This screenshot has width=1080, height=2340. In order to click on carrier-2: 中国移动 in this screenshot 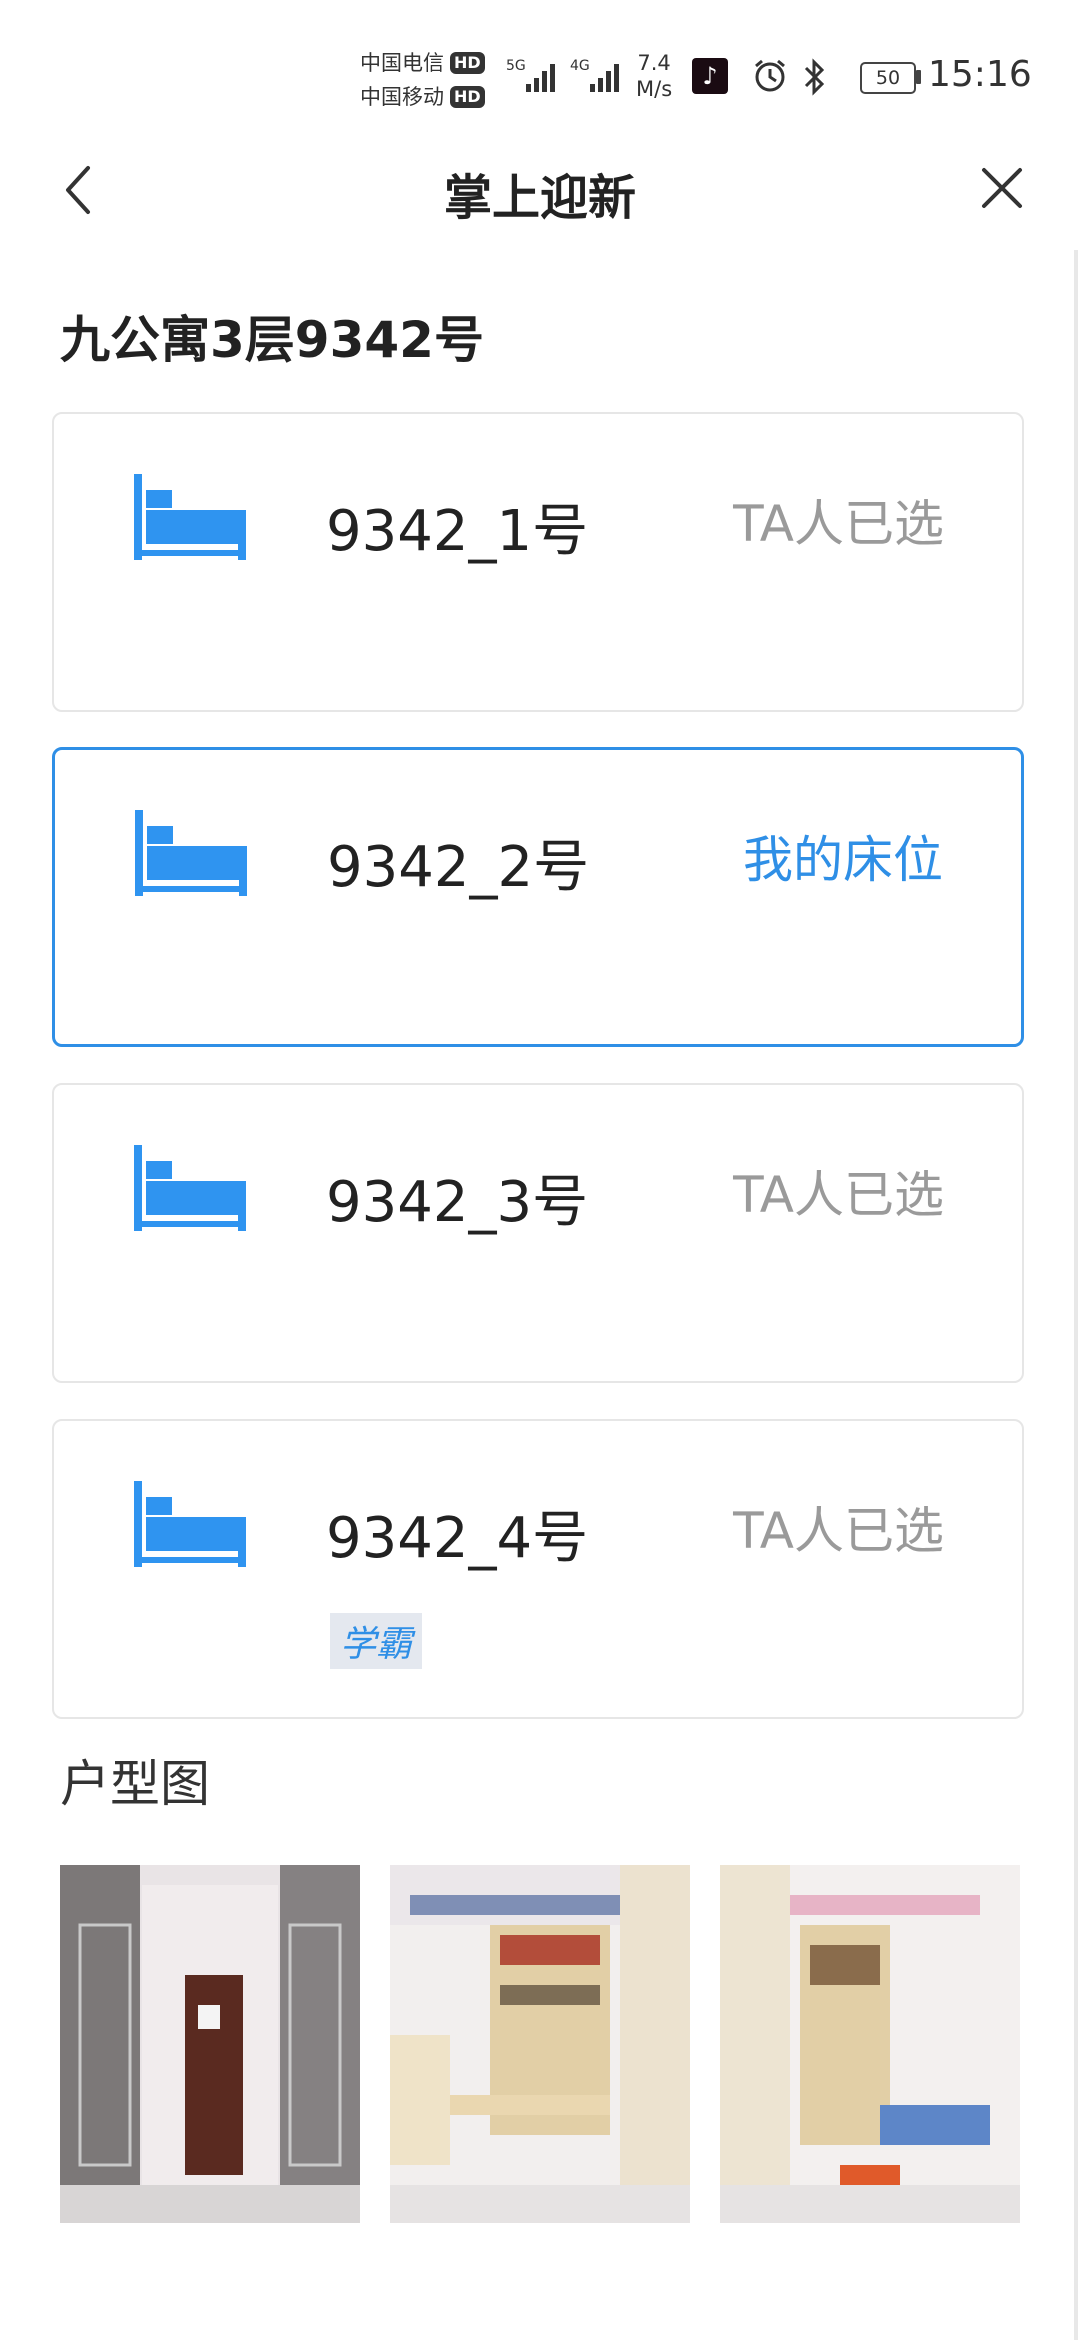, I will do `click(402, 97)`.